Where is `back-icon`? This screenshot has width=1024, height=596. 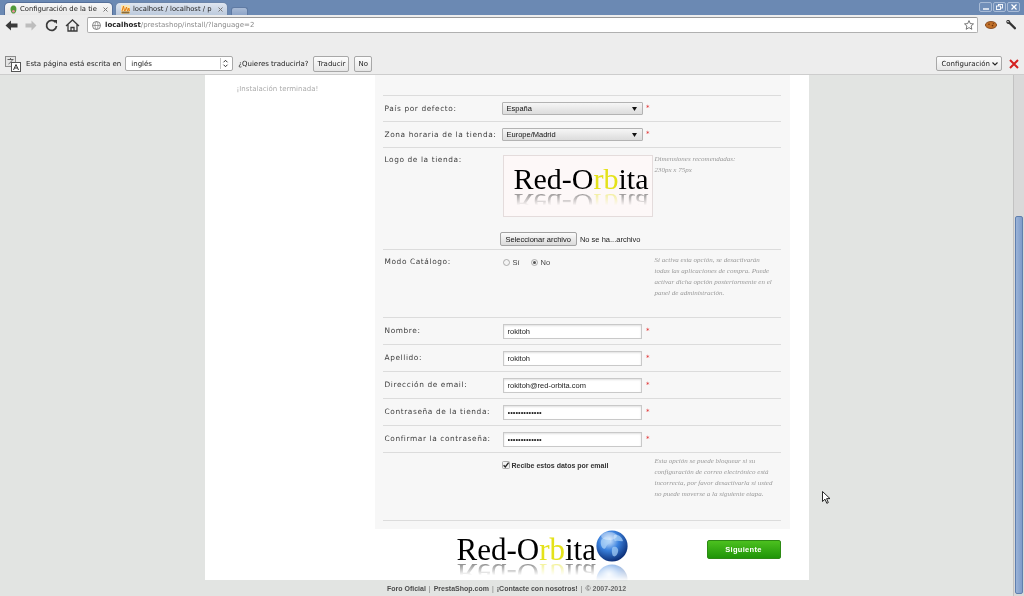
back-icon is located at coordinates (11, 25).